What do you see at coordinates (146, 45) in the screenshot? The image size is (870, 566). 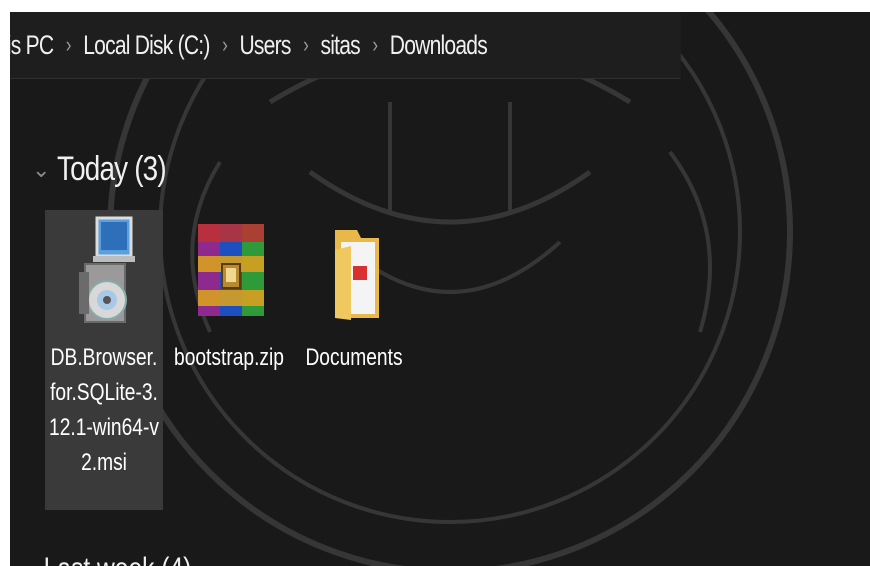 I see `breadcrumb-local-disk: Local Disk (C:)` at bounding box center [146, 45].